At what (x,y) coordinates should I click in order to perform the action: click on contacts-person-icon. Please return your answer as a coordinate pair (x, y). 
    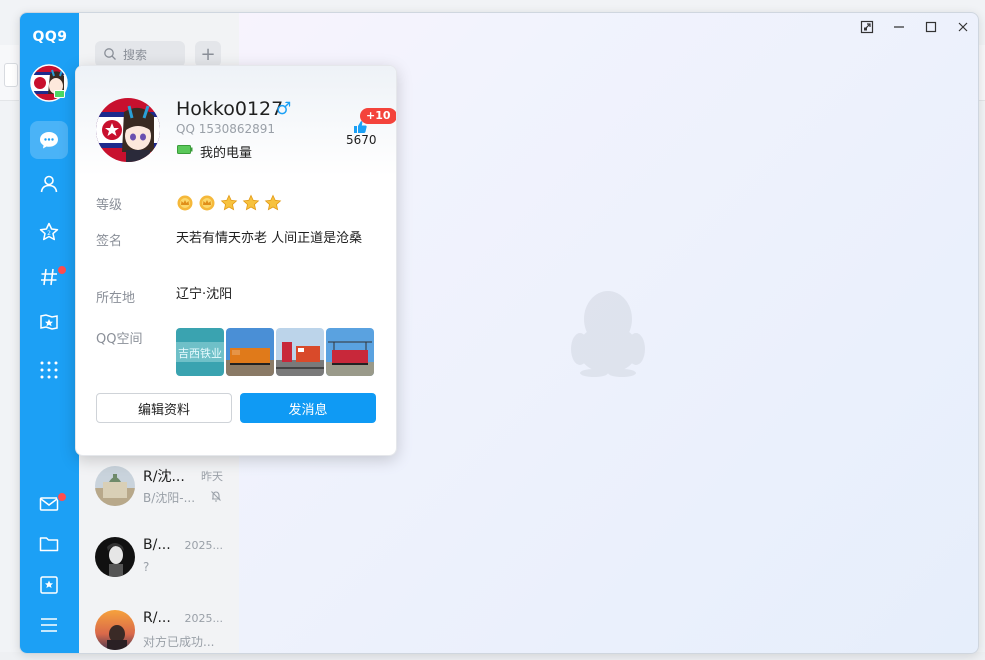
    Looking at the image, I should click on (49, 184).